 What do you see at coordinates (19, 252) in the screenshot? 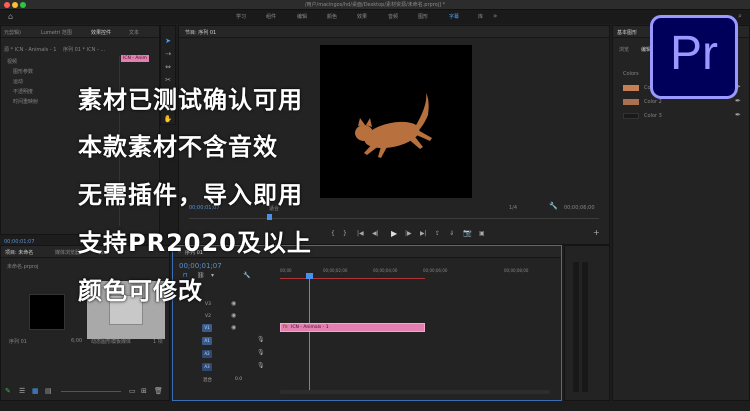
I see `tab-project: 项目: 未命名` at bounding box center [19, 252].